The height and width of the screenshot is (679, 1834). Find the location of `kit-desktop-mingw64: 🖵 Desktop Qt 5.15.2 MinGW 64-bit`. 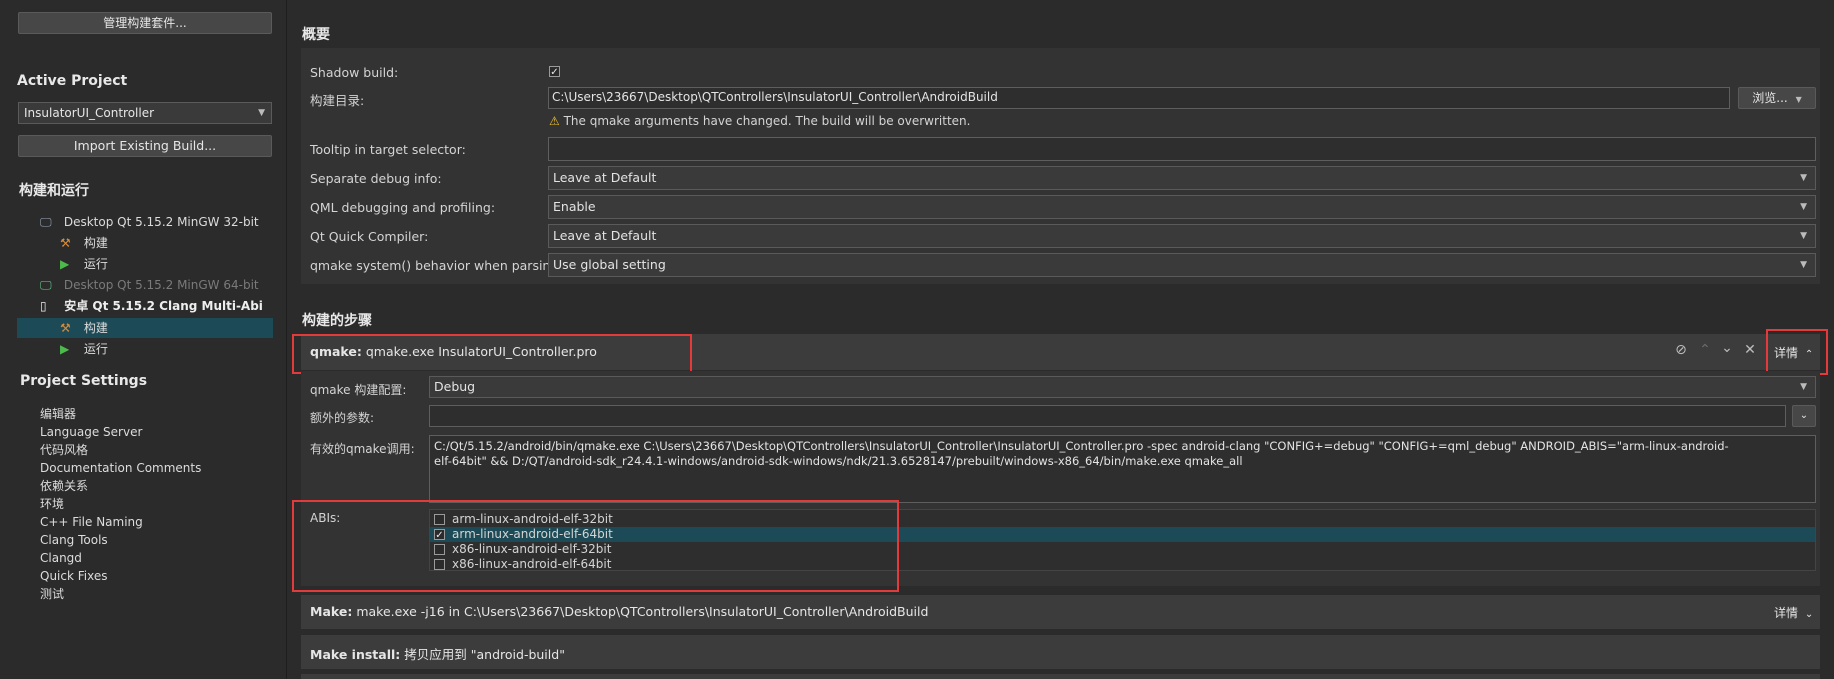

kit-desktop-mingw64: 🖵 Desktop Qt 5.15.2 MinGW 64-bit is located at coordinates (149, 285).